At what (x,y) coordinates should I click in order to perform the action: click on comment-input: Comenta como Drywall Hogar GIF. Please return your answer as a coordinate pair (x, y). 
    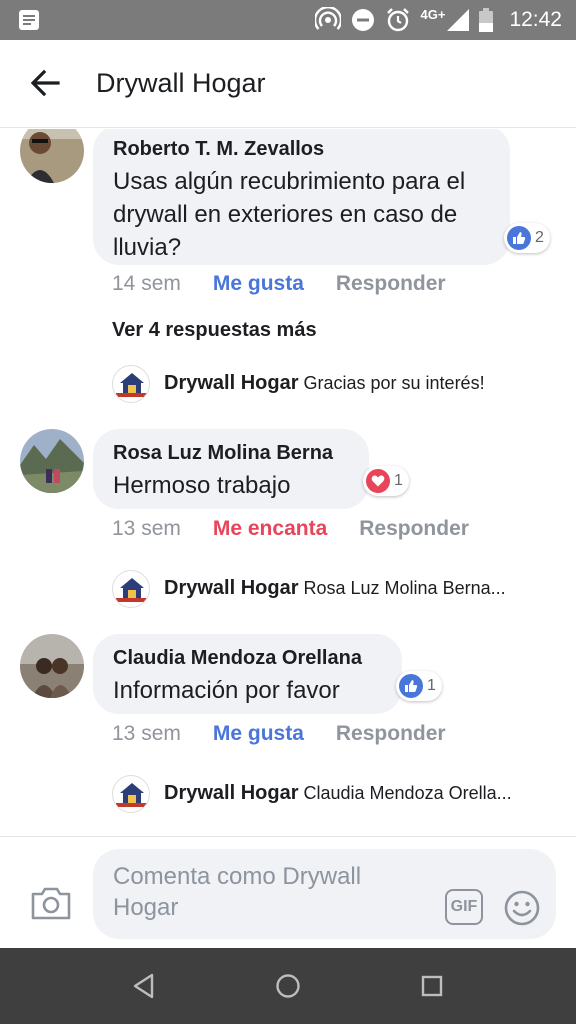
    Looking at the image, I should click on (324, 894).